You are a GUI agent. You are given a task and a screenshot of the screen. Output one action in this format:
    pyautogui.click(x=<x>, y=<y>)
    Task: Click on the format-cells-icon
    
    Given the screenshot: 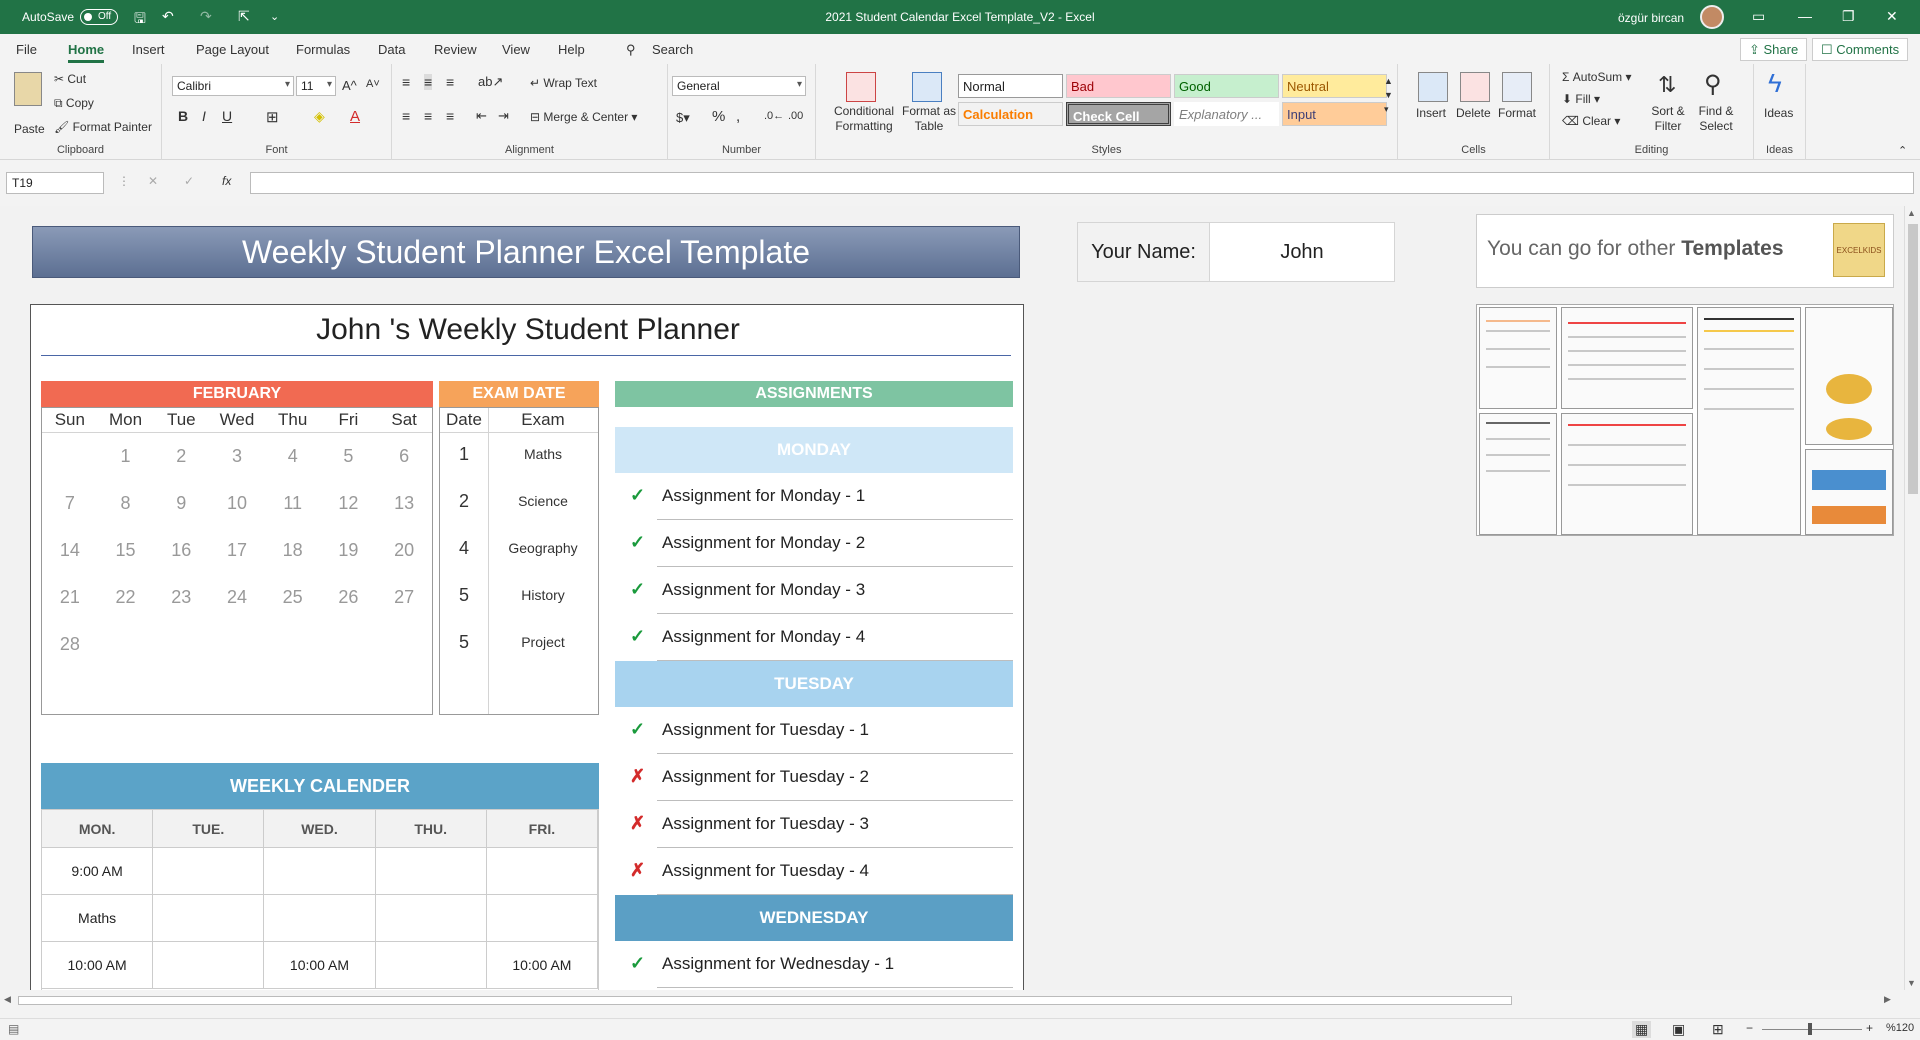 What is the action you would take?
    pyautogui.click(x=1517, y=87)
    